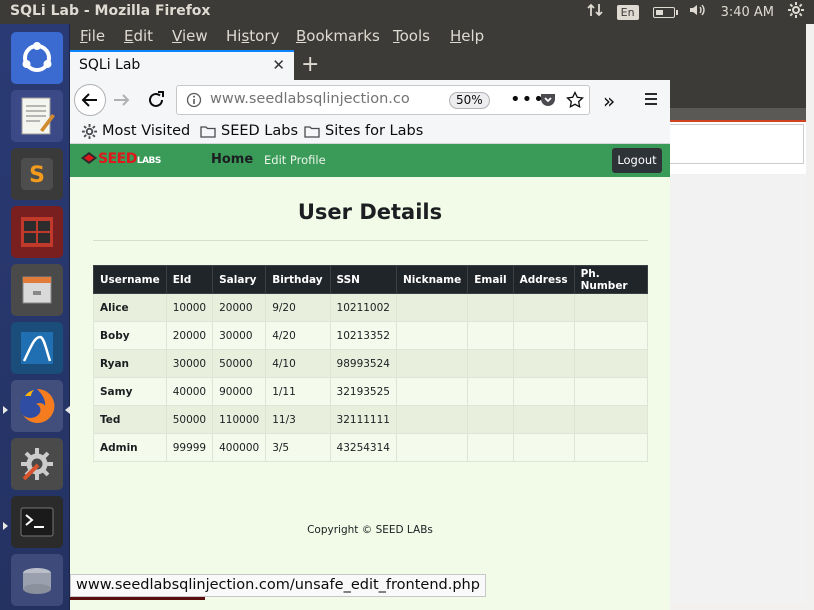 This screenshot has width=814, height=610. Describe the element at coordinates (651, 101) in the screenshot. I see `hamburger-menu-icon` at that location.